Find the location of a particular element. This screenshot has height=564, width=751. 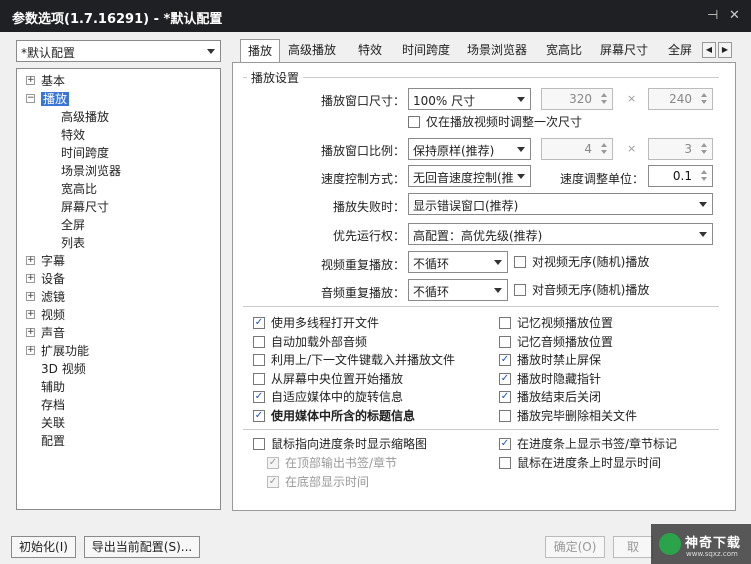

tree-item: 宽高比 is located at coordinates (79, 189).